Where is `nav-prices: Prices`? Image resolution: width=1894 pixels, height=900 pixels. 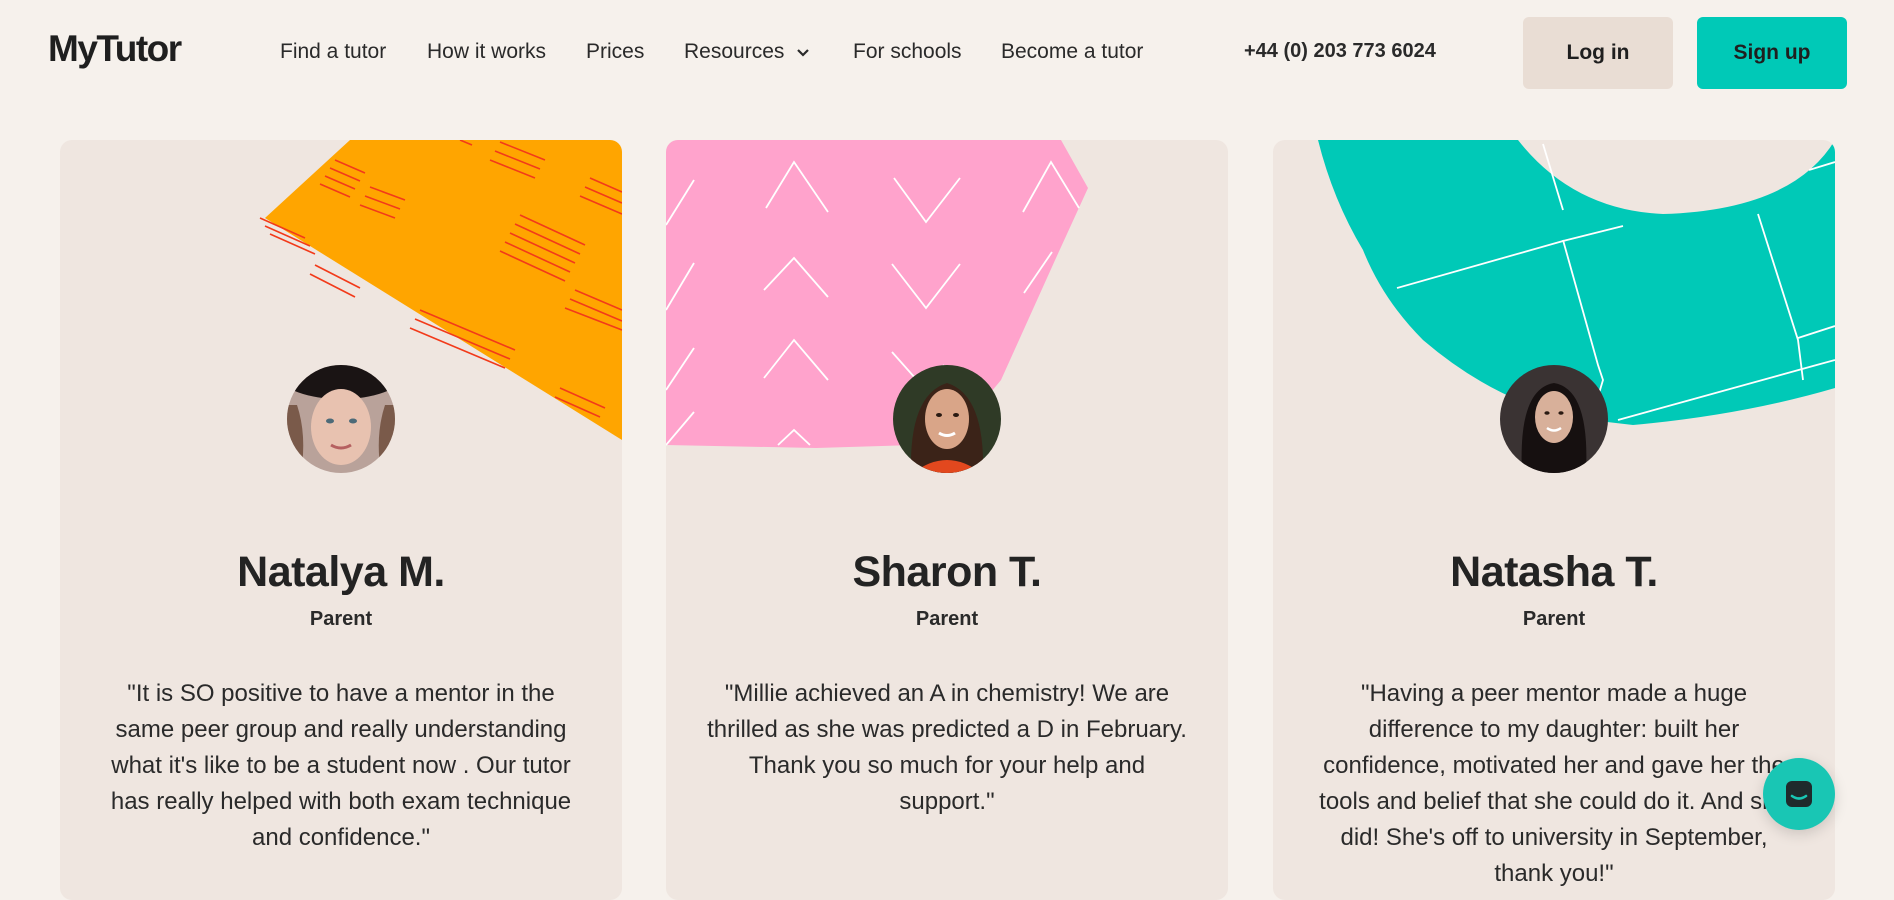 nav-prices: Prices is located at coordinates (615, 52).